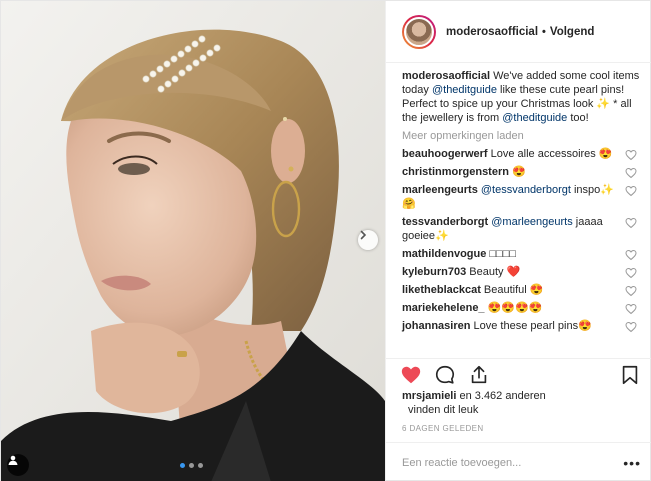  What do you see at coordinates (501, 254) in the screenshot?
I see `comment-text: □□□□` at bounding box center [501, 254].